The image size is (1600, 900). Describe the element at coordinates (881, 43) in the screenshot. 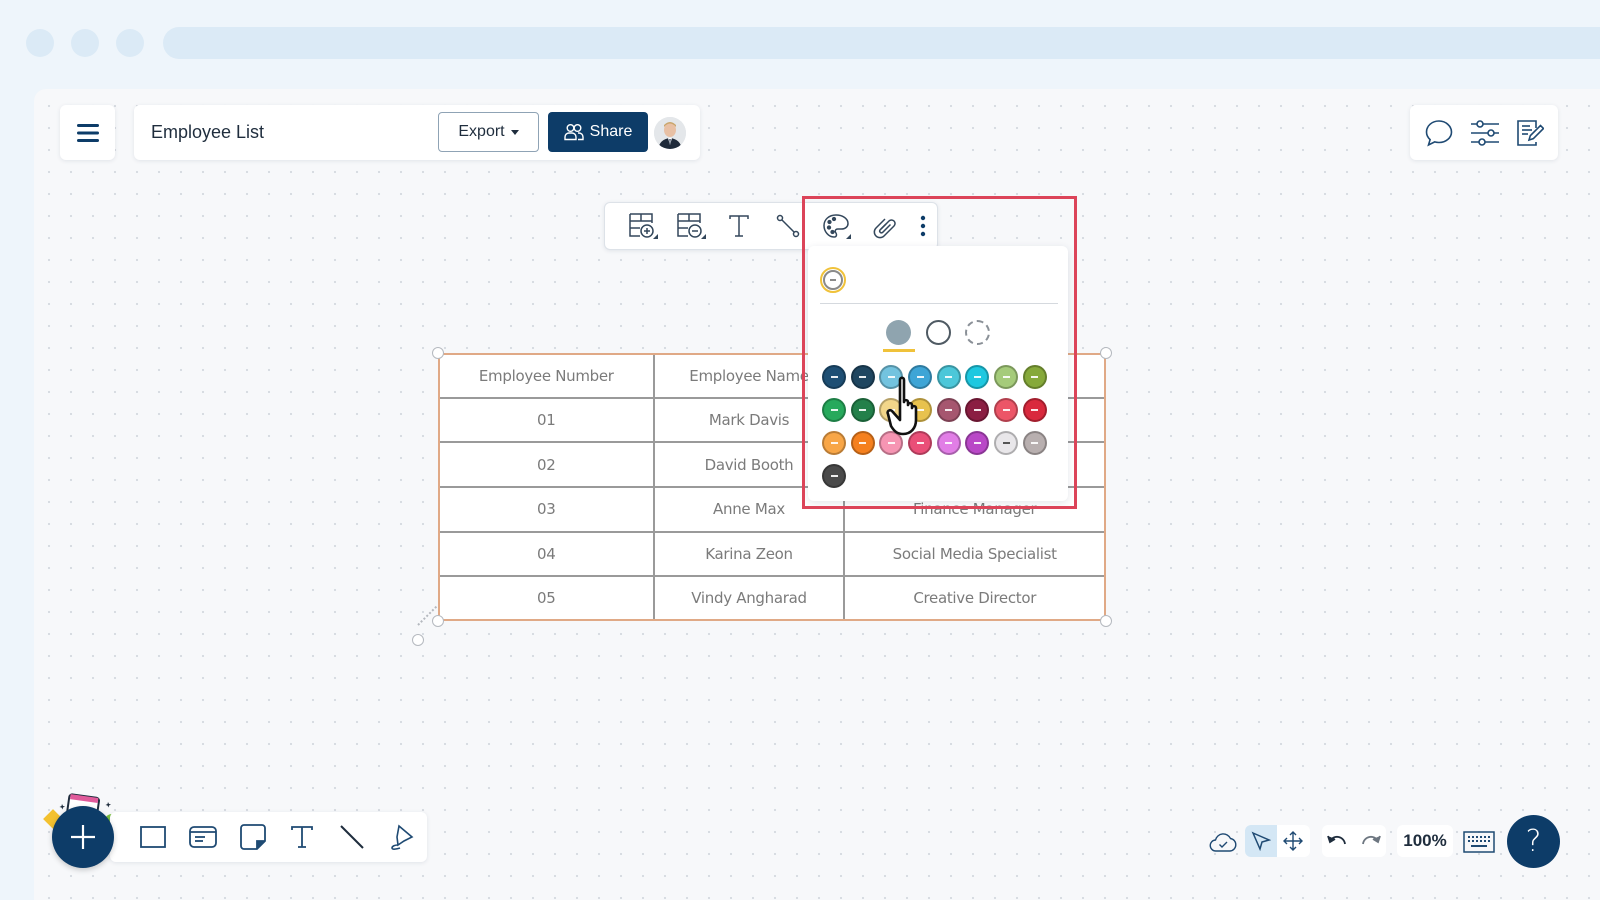

I see `address-bar` at that location.